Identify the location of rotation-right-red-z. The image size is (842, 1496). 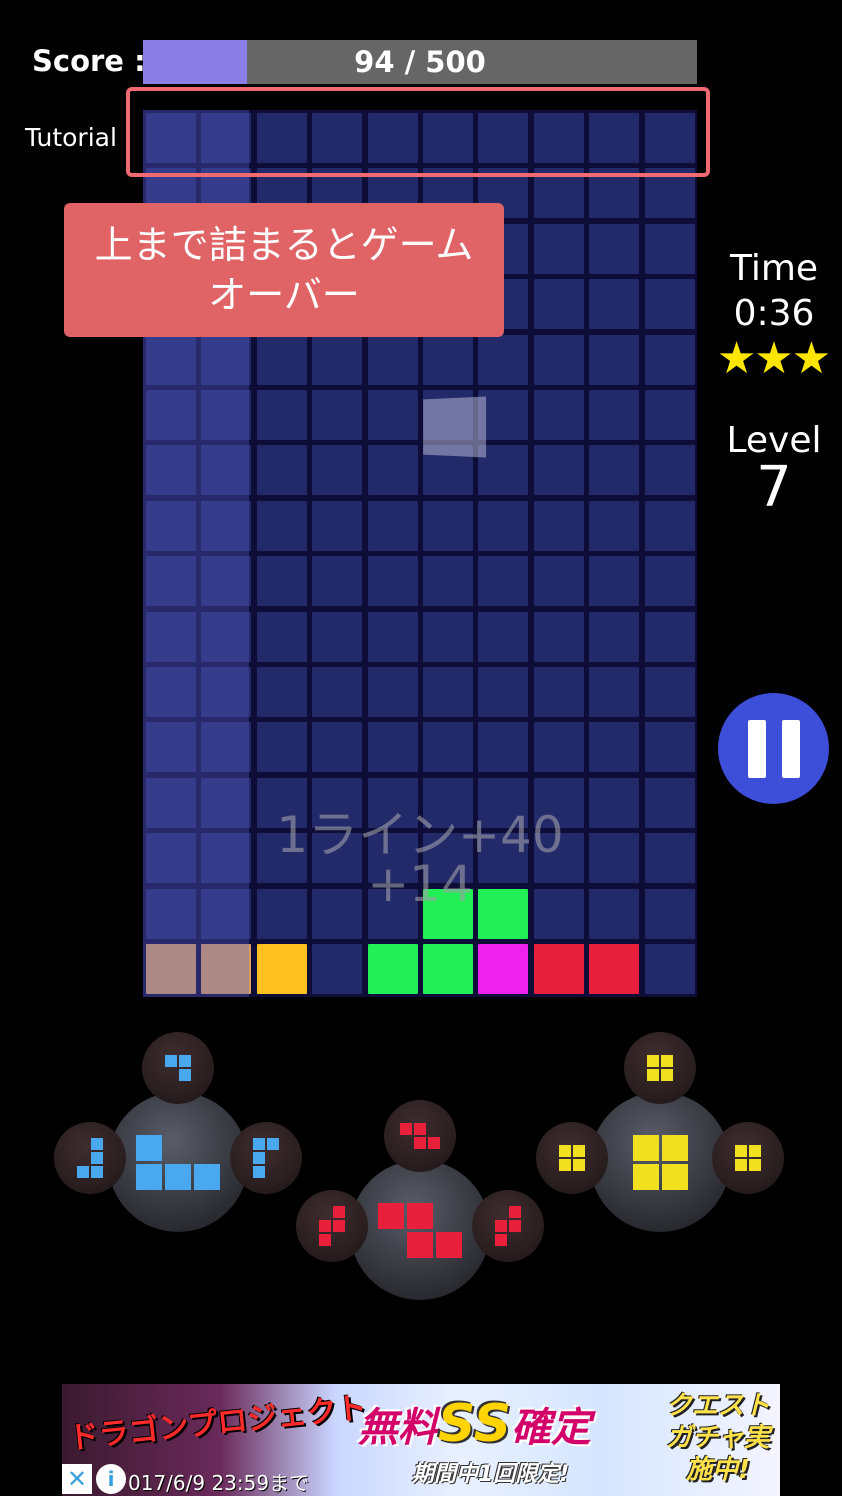
(508, 1226).